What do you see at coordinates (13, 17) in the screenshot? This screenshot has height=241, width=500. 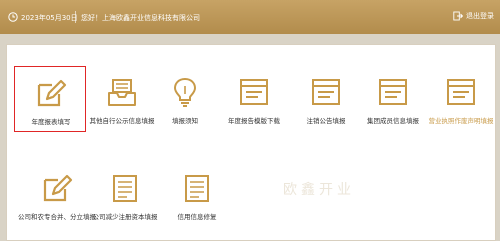 I see `clock-icon` at bounding box center [13, 17].